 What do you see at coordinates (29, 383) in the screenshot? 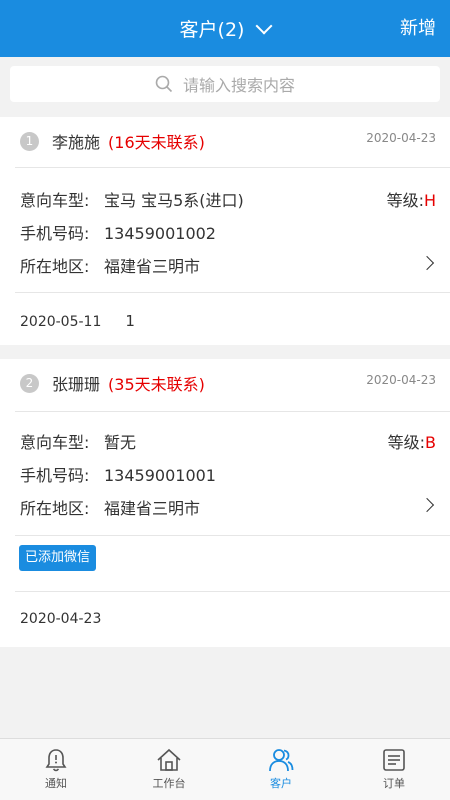
I see `index-badge: 2` at bounding box center [29, 383].